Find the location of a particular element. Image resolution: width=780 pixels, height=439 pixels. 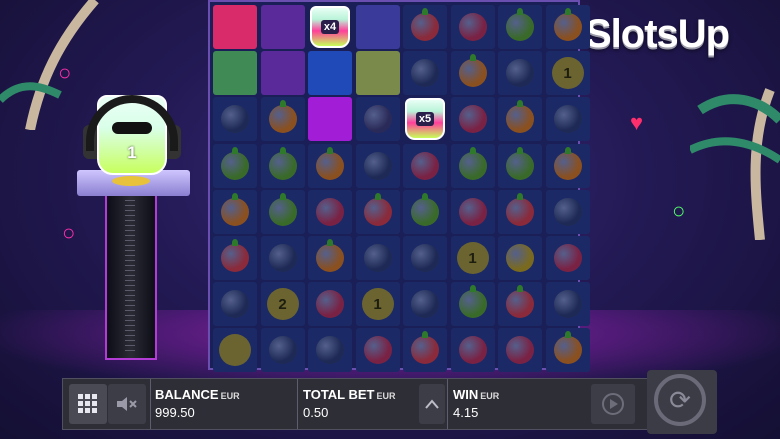

autoplay-icon is located at coordinates (613, 404).